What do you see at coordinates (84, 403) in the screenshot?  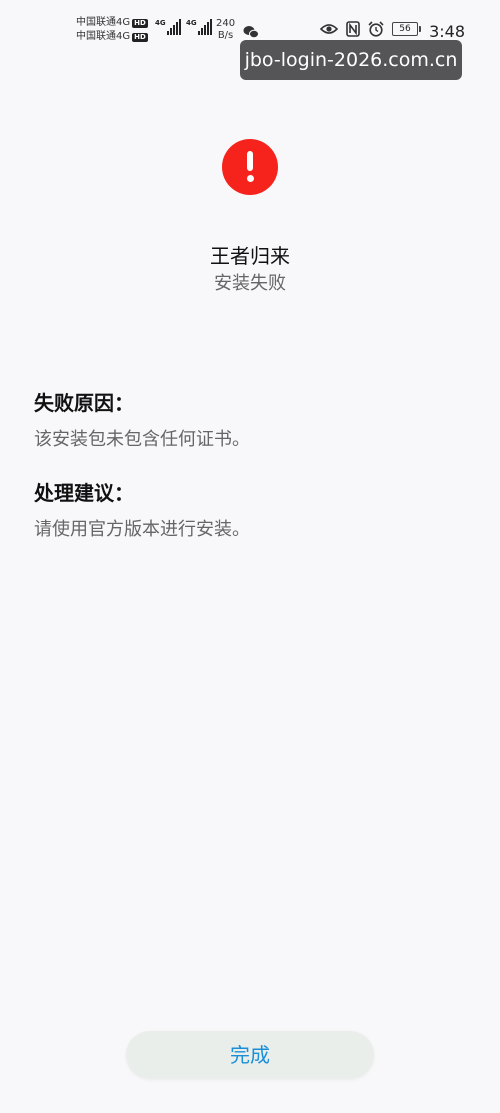 I see `failure-reason-heading: 失败原因：` at bounding box center [84, 403].